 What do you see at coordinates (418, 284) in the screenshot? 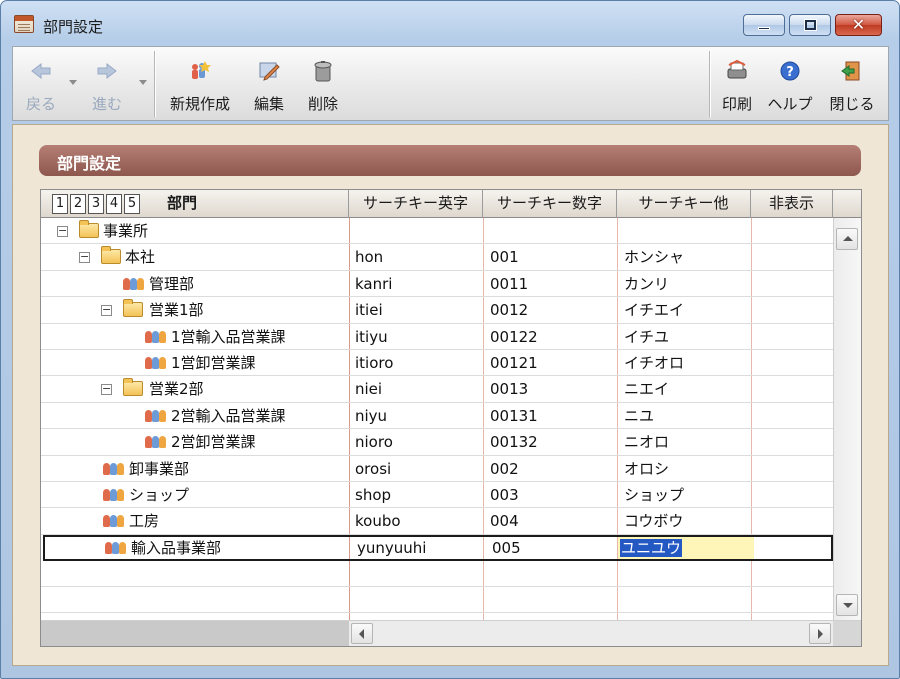
I see `search-en-cell: kanri` at bounding box center [418, 284].